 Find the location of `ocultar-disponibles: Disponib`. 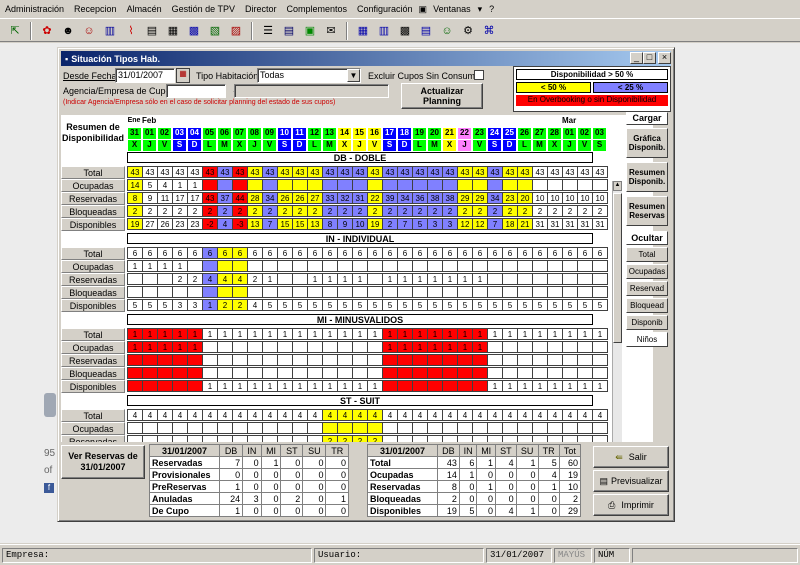

ocultar-disponibles: Disponib is located at coordinates (647, 322).